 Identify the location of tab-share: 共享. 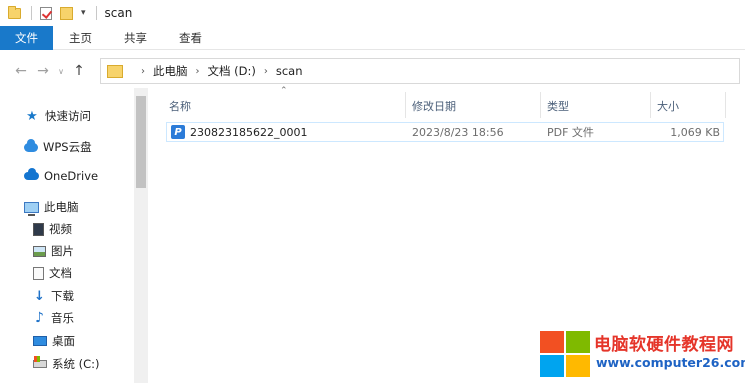
(135, 38).